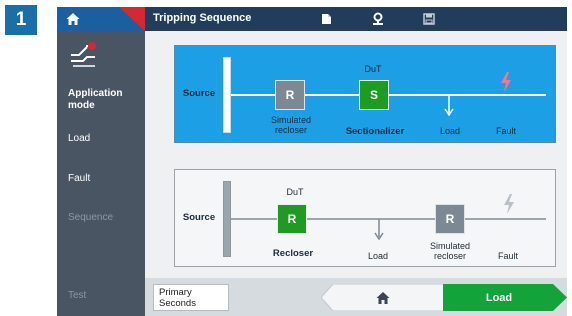 The width and height of the screenshot is (572, 316). I want to click on step-number-badge: 1, so click(21, 20).